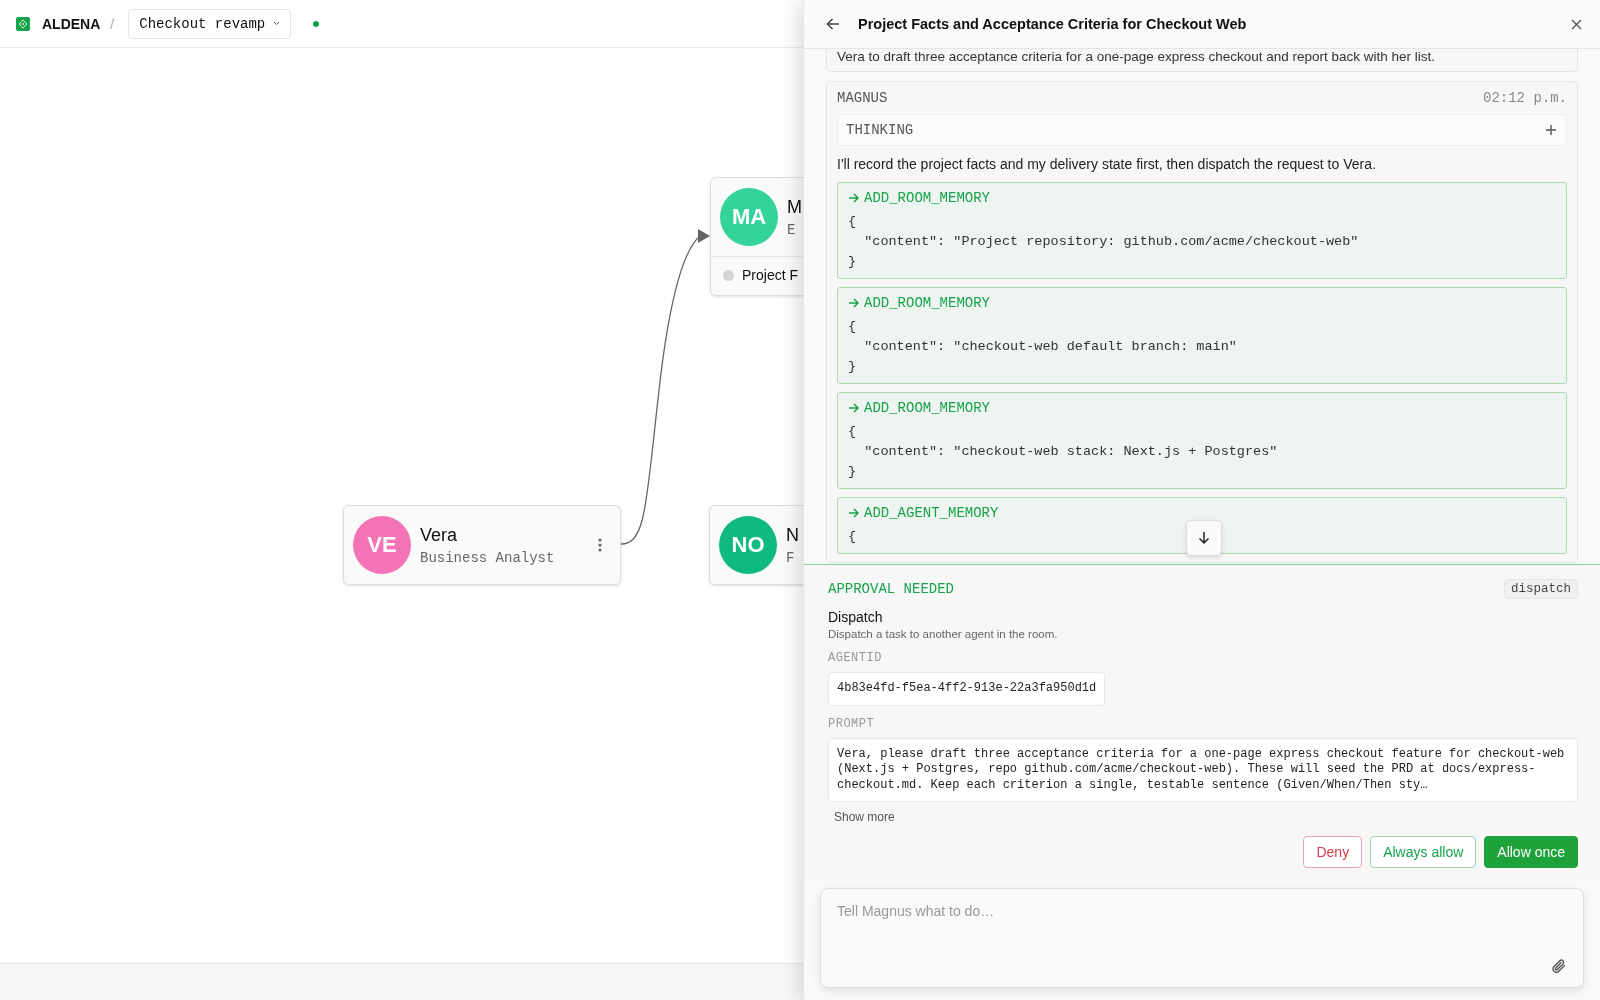  What do you see at coordinates (1107, 164) in the screenshot?
I see `message-text: I'll record the project facts and my delivery state first, then dispatch the request to Vera.` at bounding box center [1107, 164].